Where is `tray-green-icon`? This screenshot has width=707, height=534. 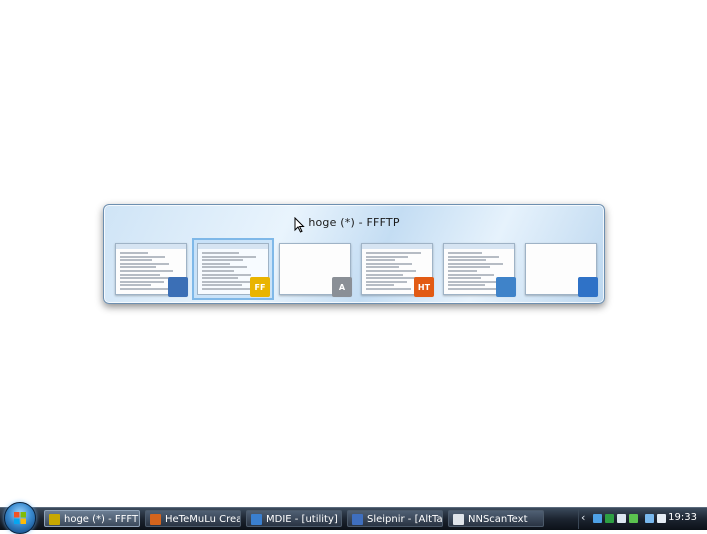
tray-green-icon is located at coordinates (609, 518).